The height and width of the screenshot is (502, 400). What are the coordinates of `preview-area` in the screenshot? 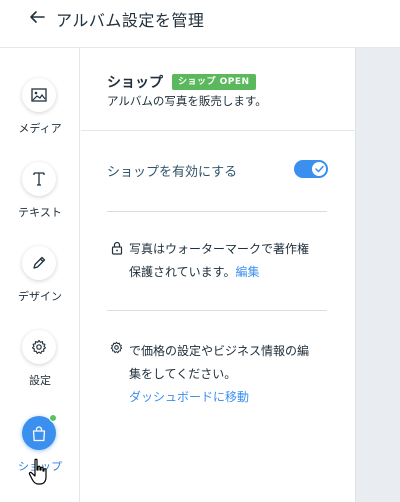 It's located at (377, 275).